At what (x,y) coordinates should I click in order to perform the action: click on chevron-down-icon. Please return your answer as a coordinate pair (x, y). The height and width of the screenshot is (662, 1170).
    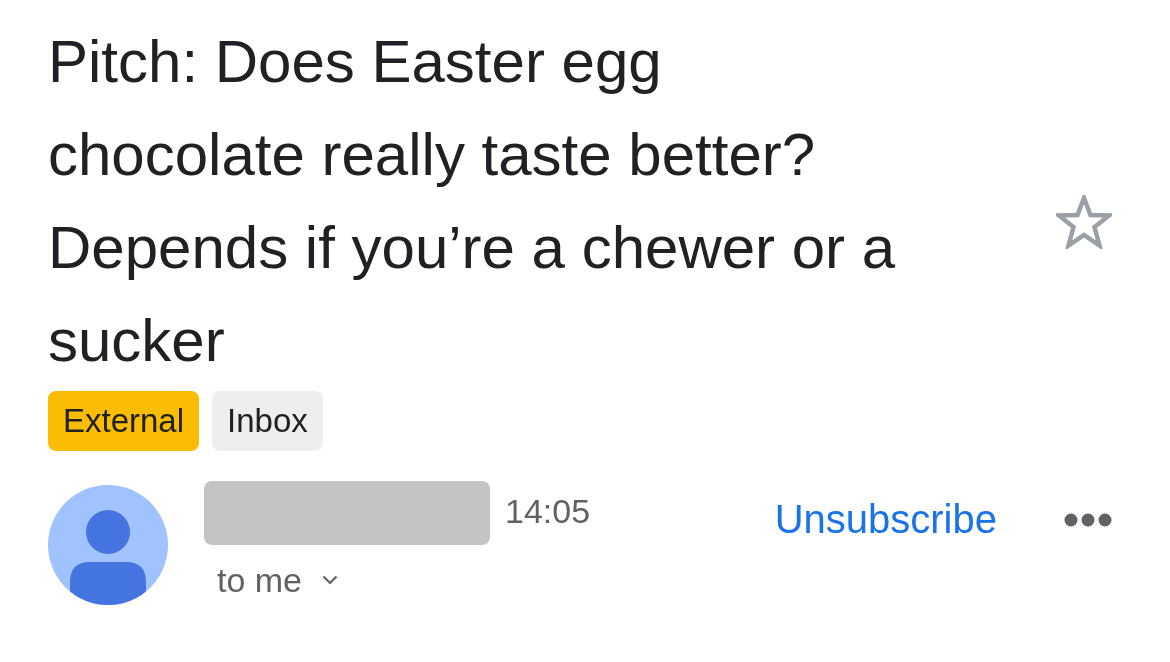
    Looking at the image, I should click on (330, 580).